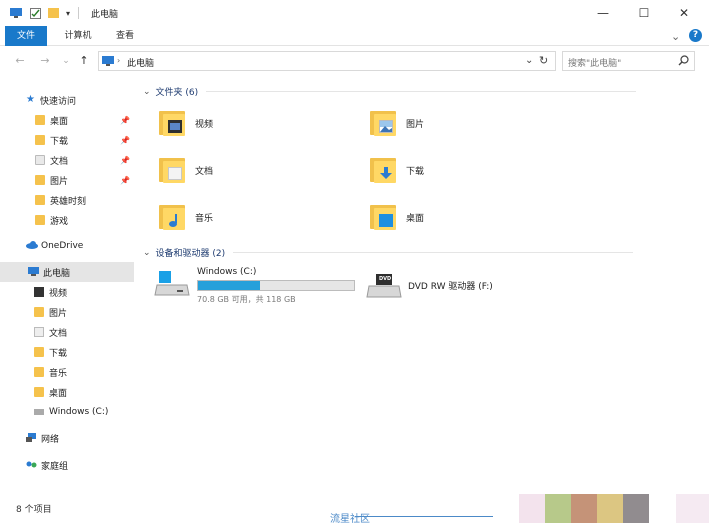 This screenshot has height=525, width=709. Describe the element at coordinates (34, 510) in the screenshot. I see `item-count: 8 个项目` at that location.